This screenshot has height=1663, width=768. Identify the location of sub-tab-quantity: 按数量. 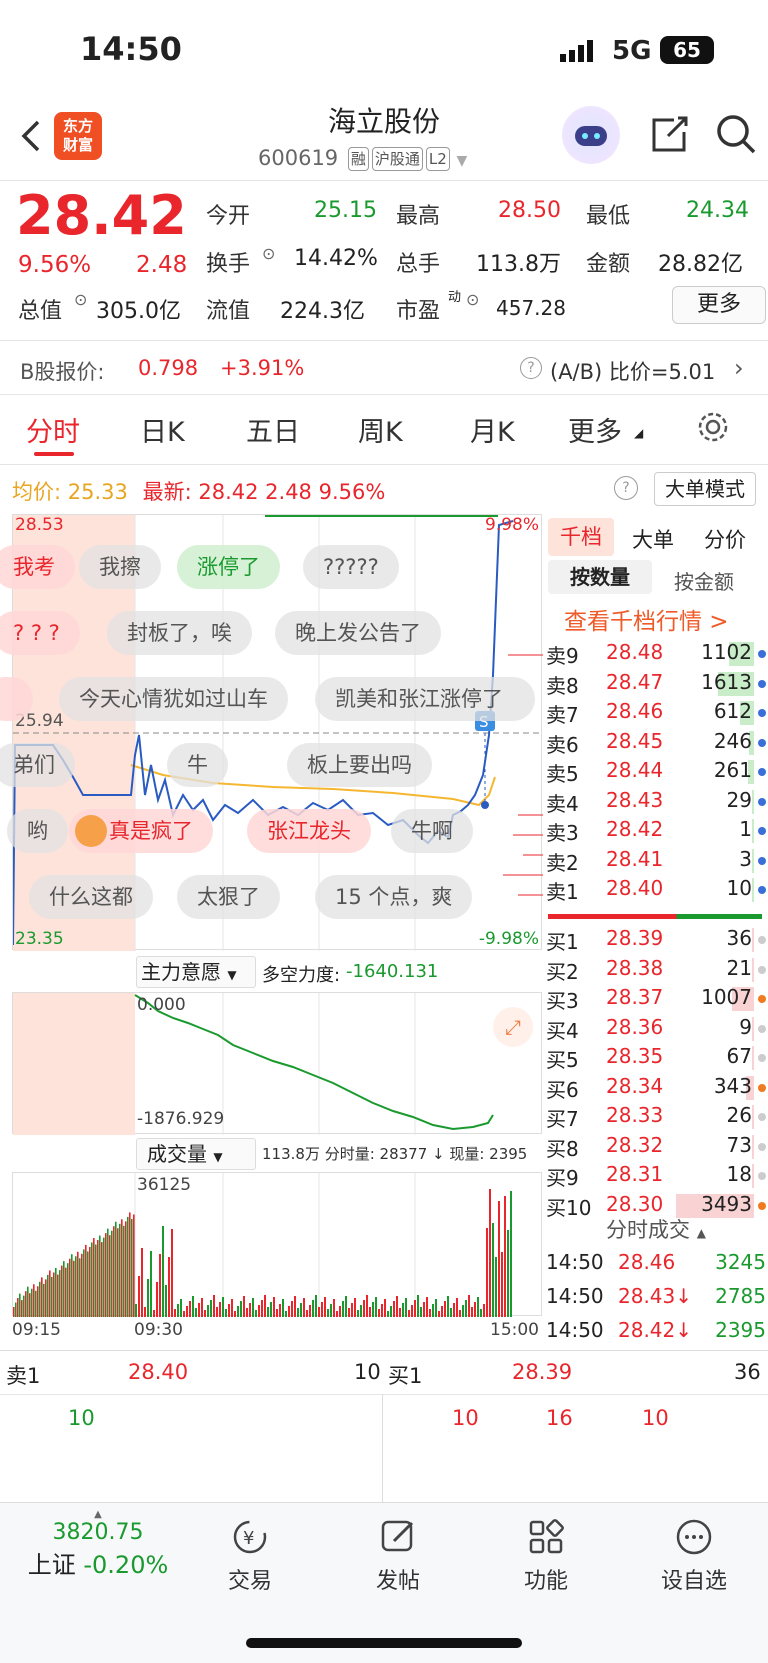
(600, 577).